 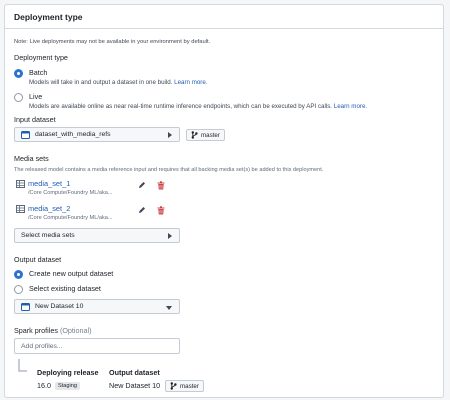 I want to click on select-media-sets-button: Select media sets, so click(x=97, y=235).